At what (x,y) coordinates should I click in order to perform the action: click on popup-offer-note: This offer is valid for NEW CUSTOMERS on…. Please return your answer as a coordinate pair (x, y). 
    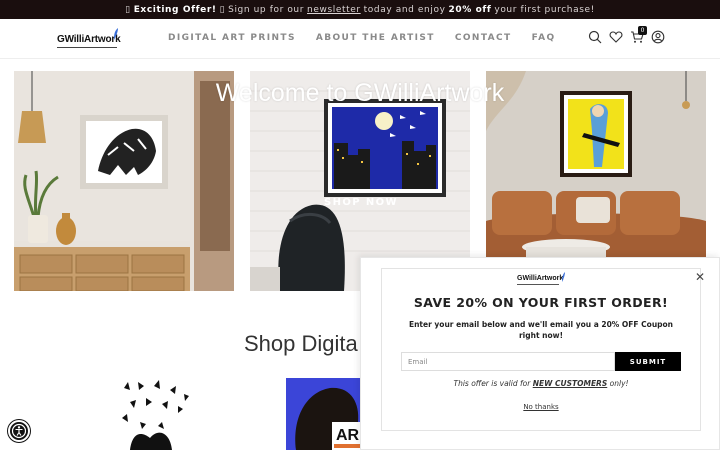
    Looking at the image, I should click on (540, 383).